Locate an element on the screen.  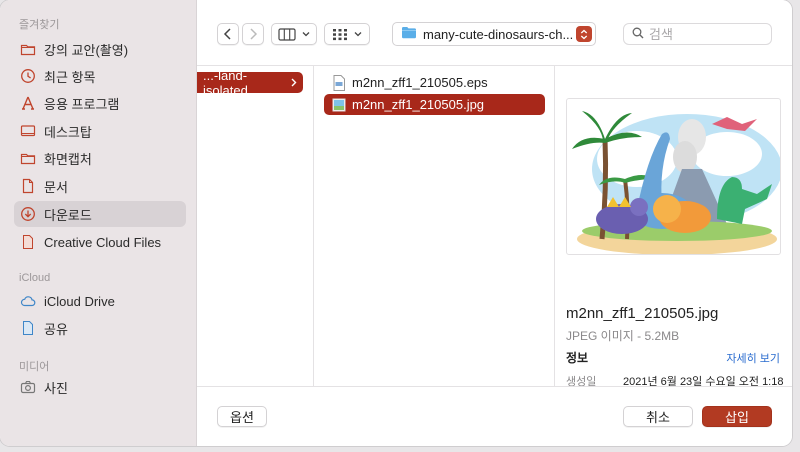
eps-file-icon is located at coordinates (339, 82).